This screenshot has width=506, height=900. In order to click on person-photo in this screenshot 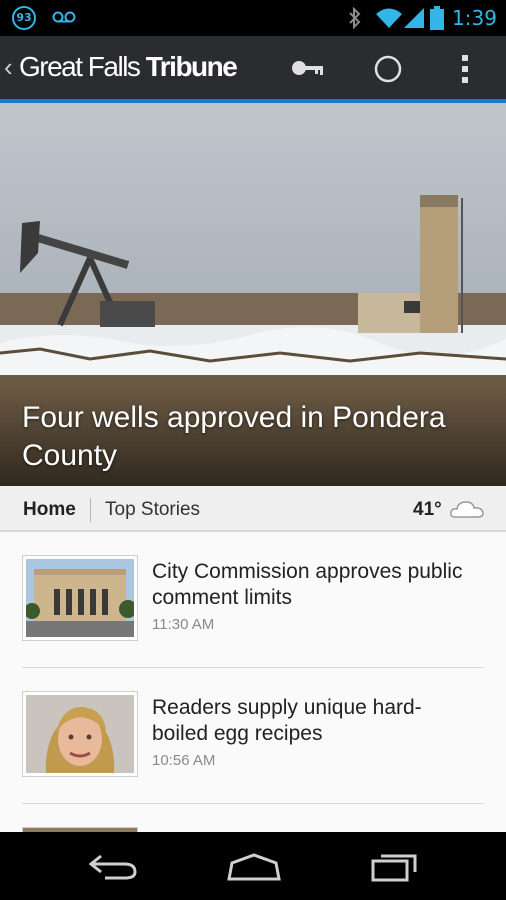, I will do `click(80, 734)`.